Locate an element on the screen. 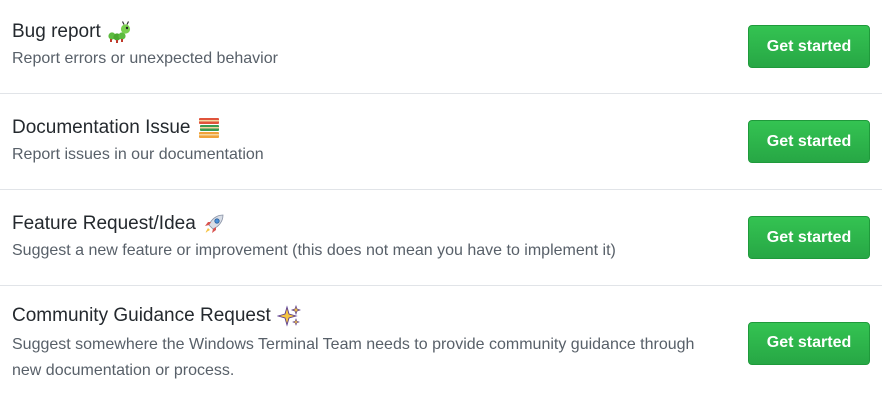 This screenshot has height=400, width=882. books-icon is located at coordinates (209, 128).